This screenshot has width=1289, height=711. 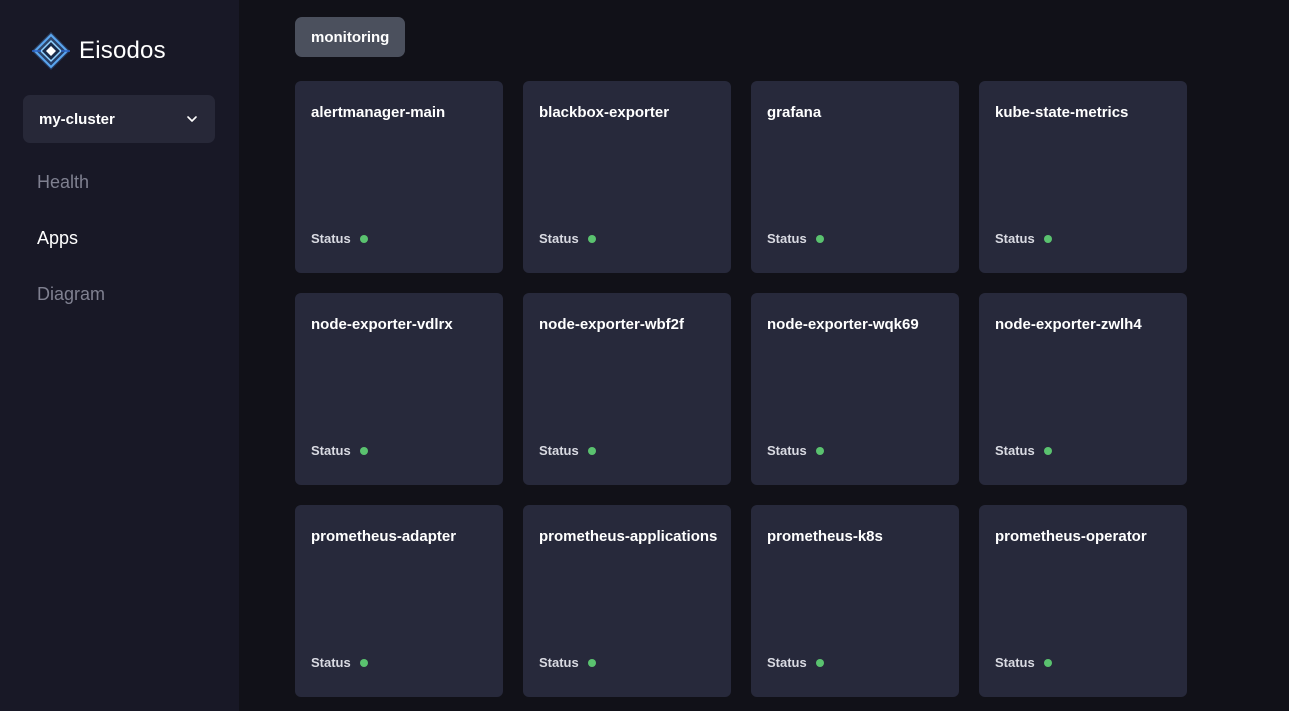 I want to click on nav-item-health: Health, so click(x=71, y=196).